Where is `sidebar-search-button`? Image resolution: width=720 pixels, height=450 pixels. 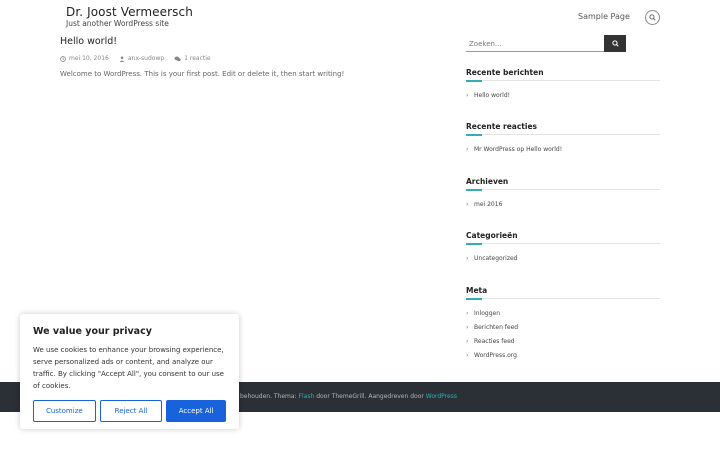 sidebar-search-button is located at coordinates (615, 43).